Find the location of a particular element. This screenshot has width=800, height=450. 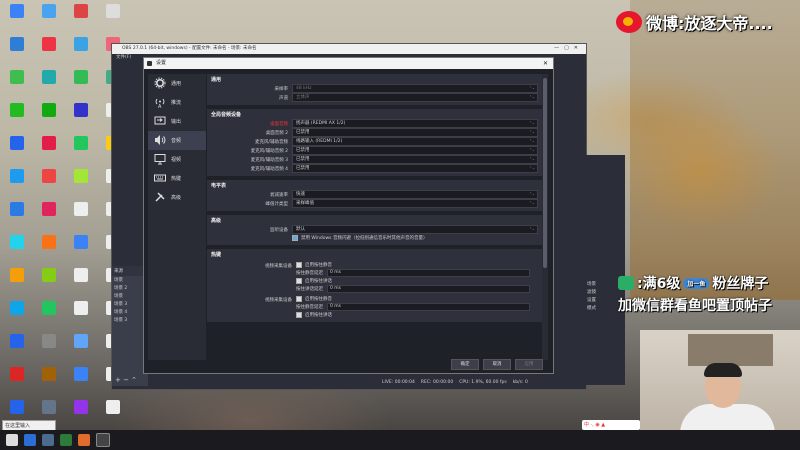

row-select: 线路输入 (REDMI 1/2) is located at coordinates (415, 141).